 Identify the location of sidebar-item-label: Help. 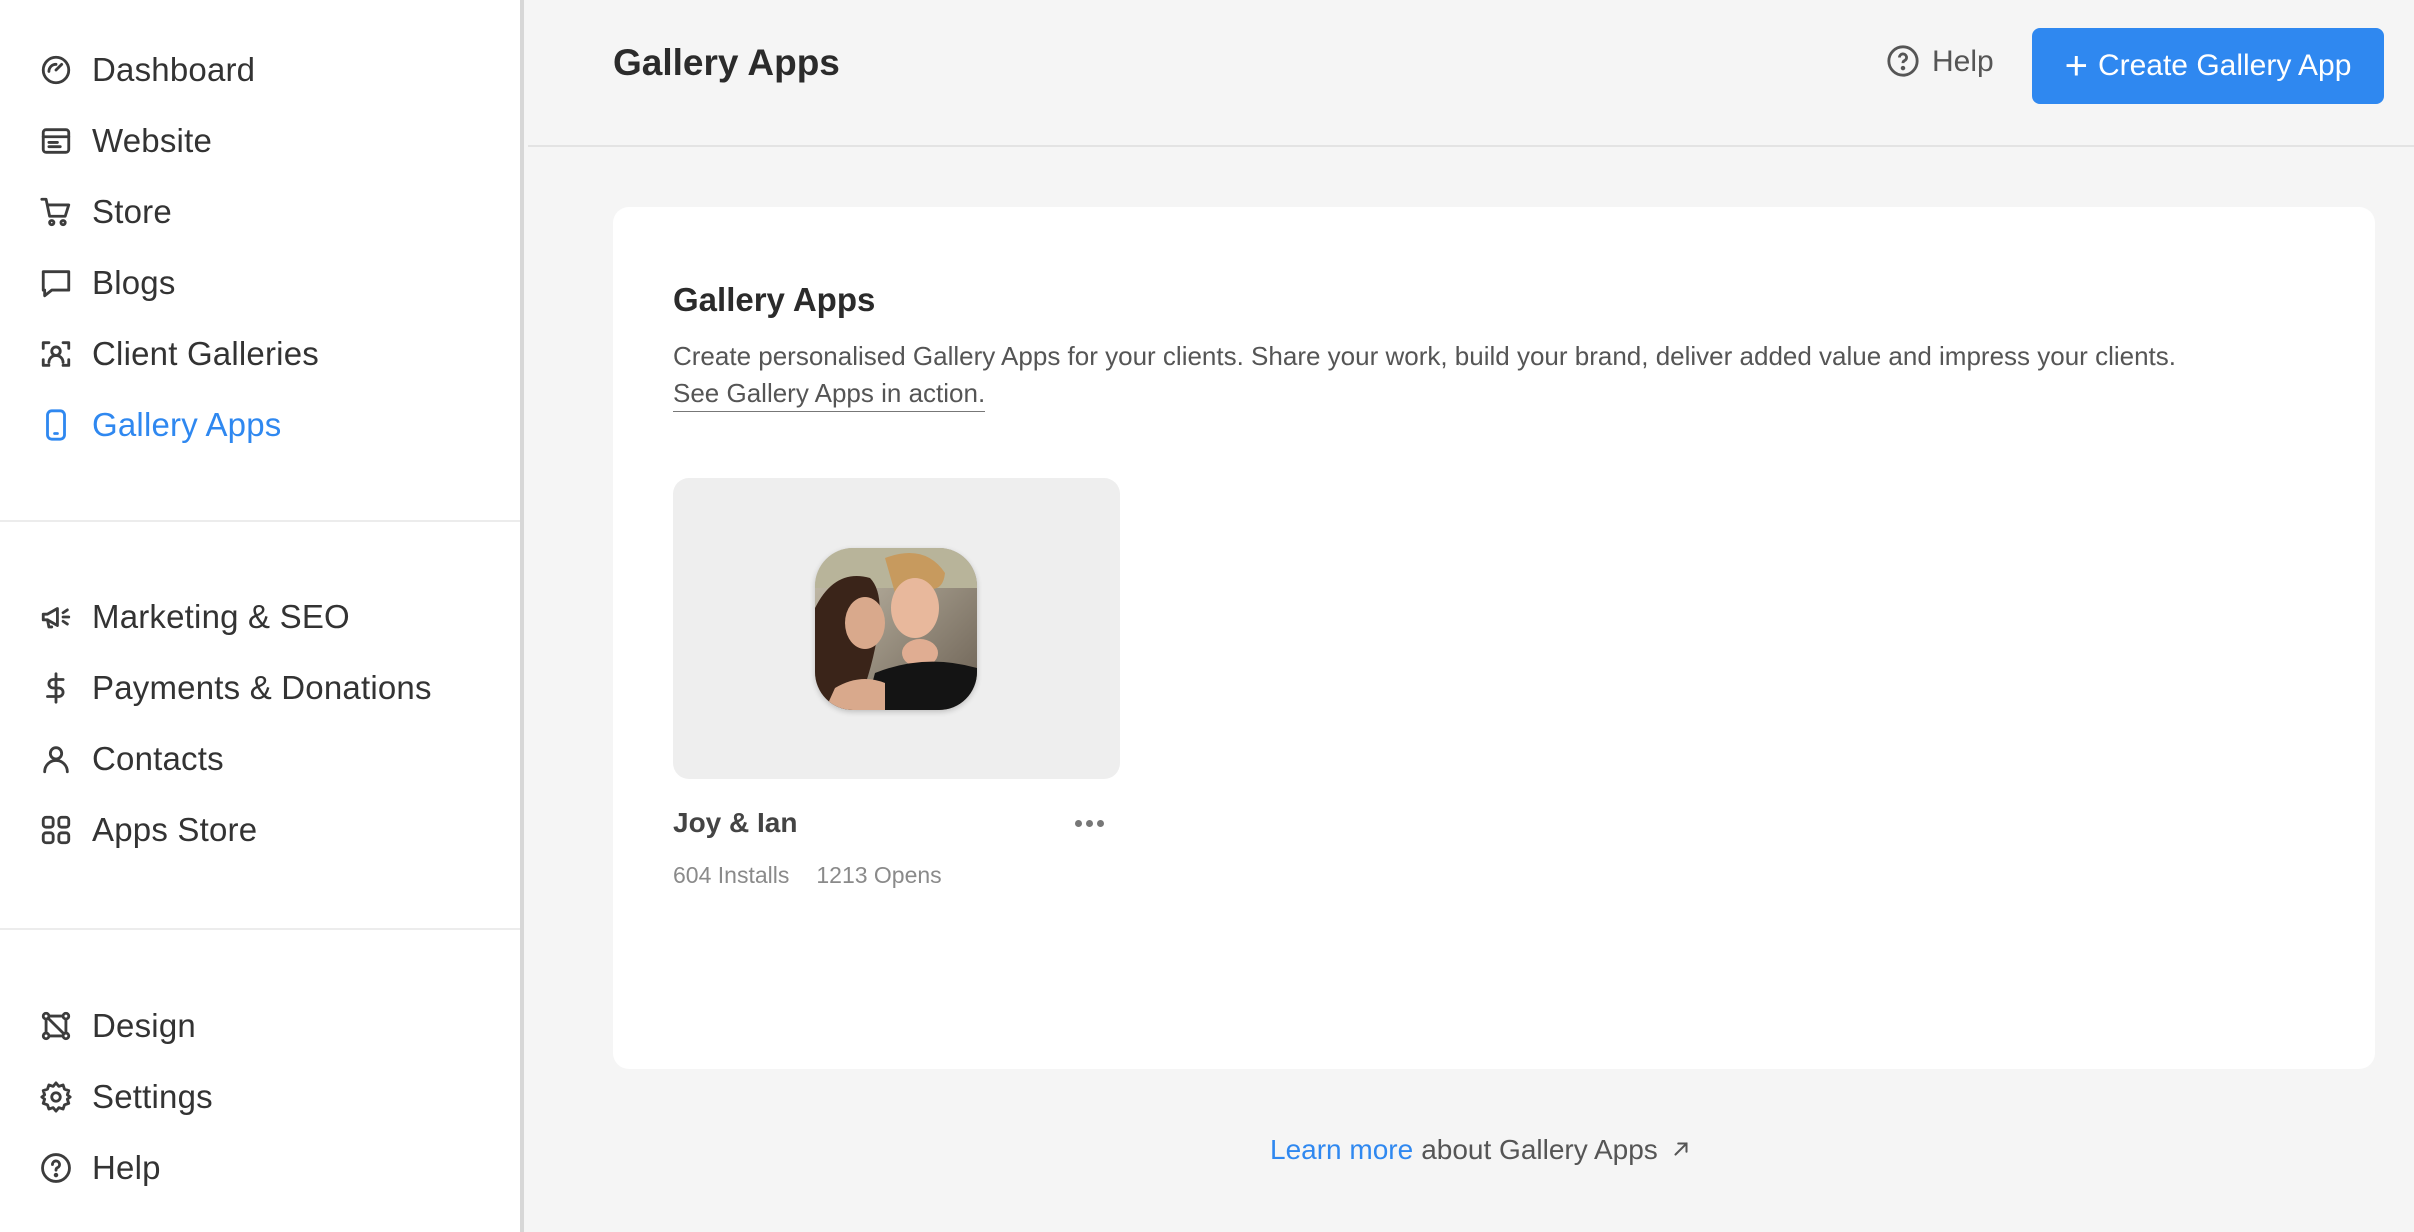
(126, 1167).